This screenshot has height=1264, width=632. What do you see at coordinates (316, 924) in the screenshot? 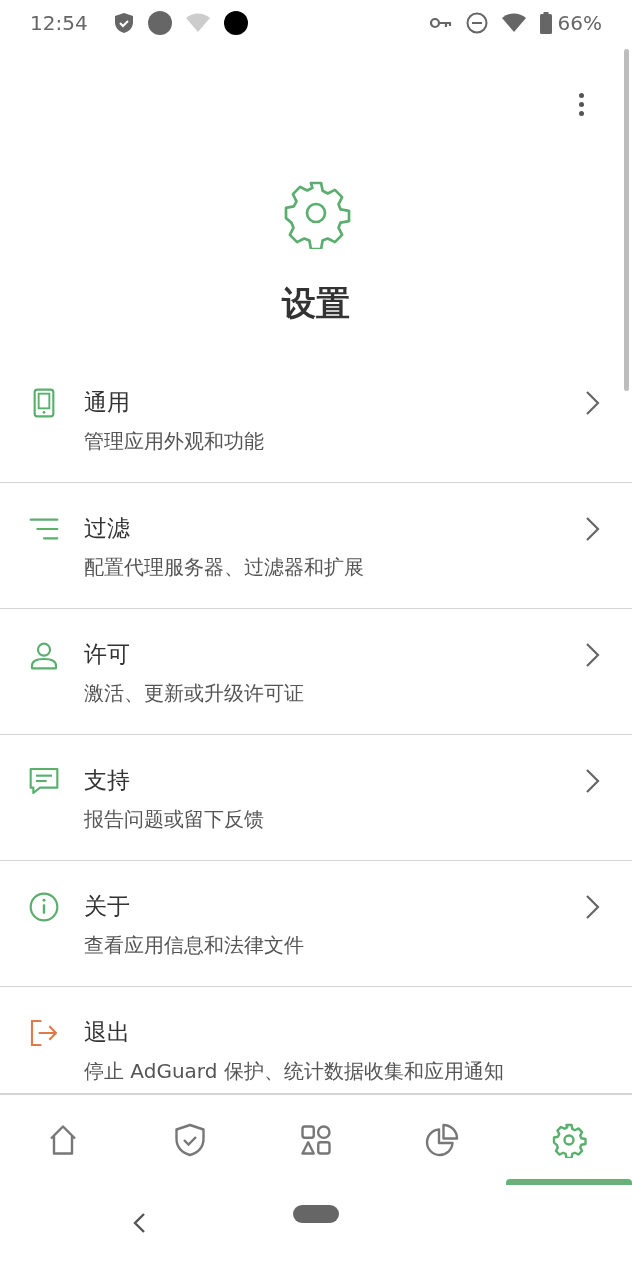
I see `settings-item: 关于 查看应用信息和法律文件` at bounding box center [316, 924].